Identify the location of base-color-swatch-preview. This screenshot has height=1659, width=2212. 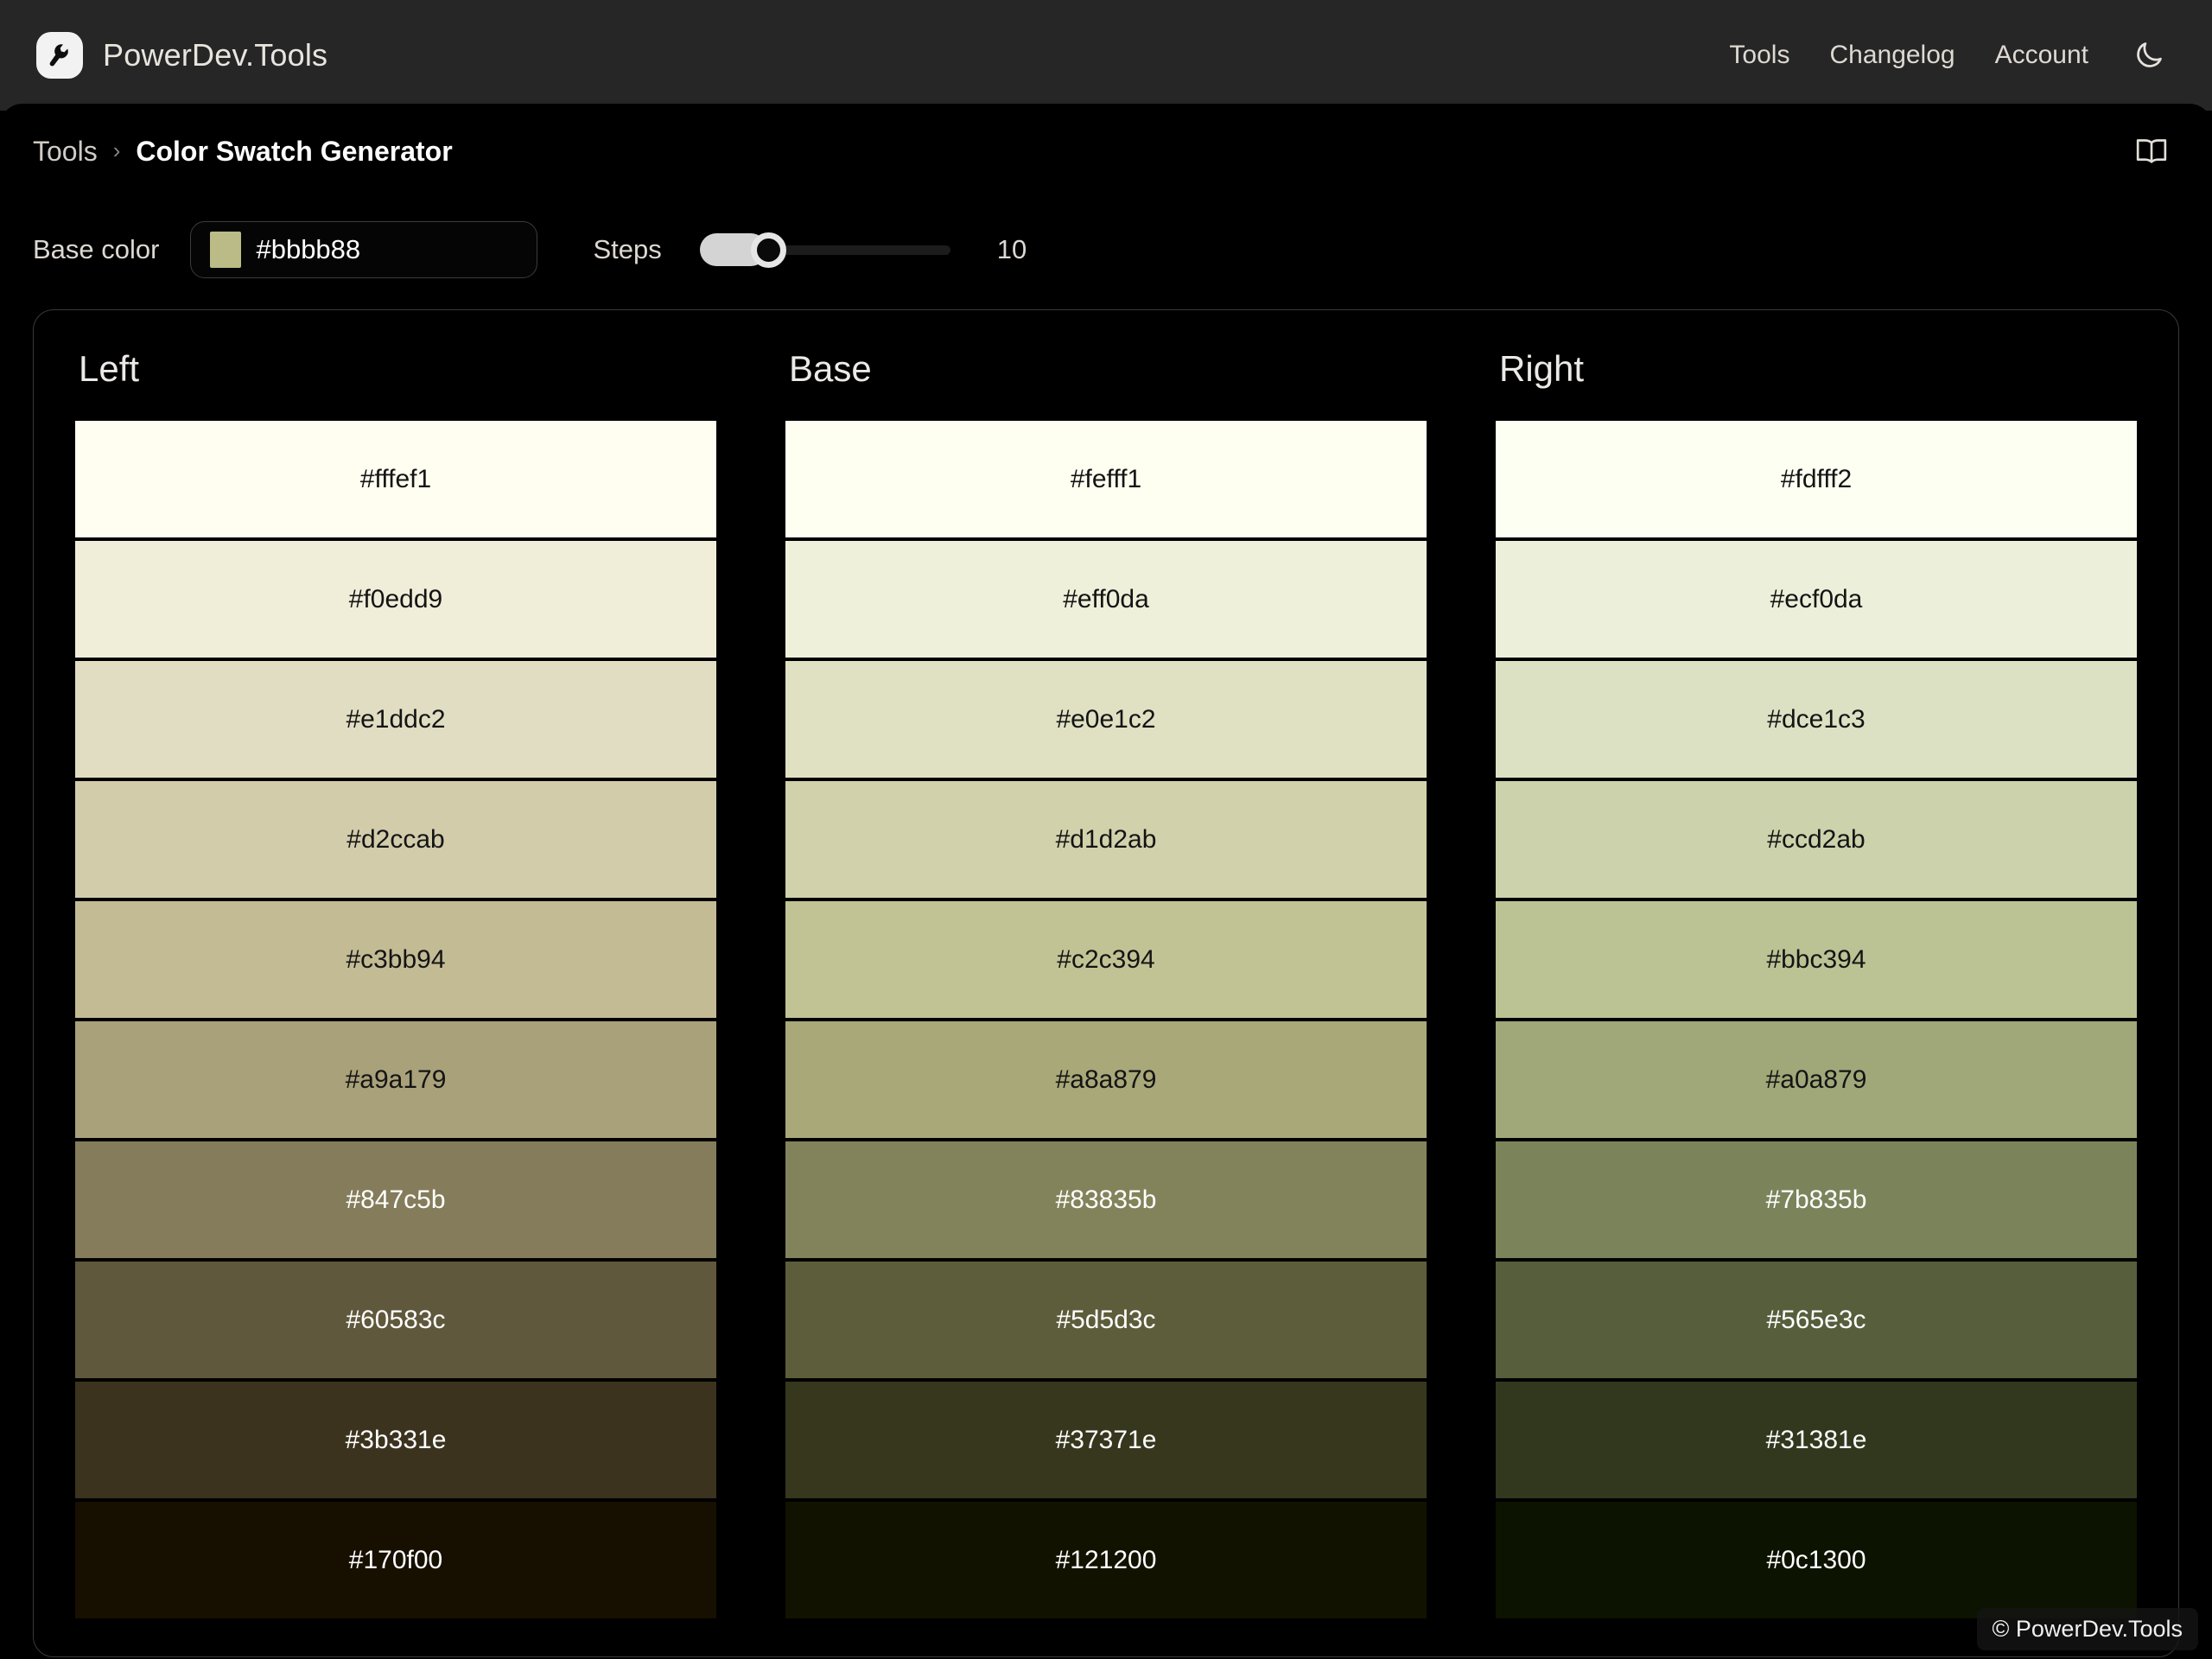
(226, 250).